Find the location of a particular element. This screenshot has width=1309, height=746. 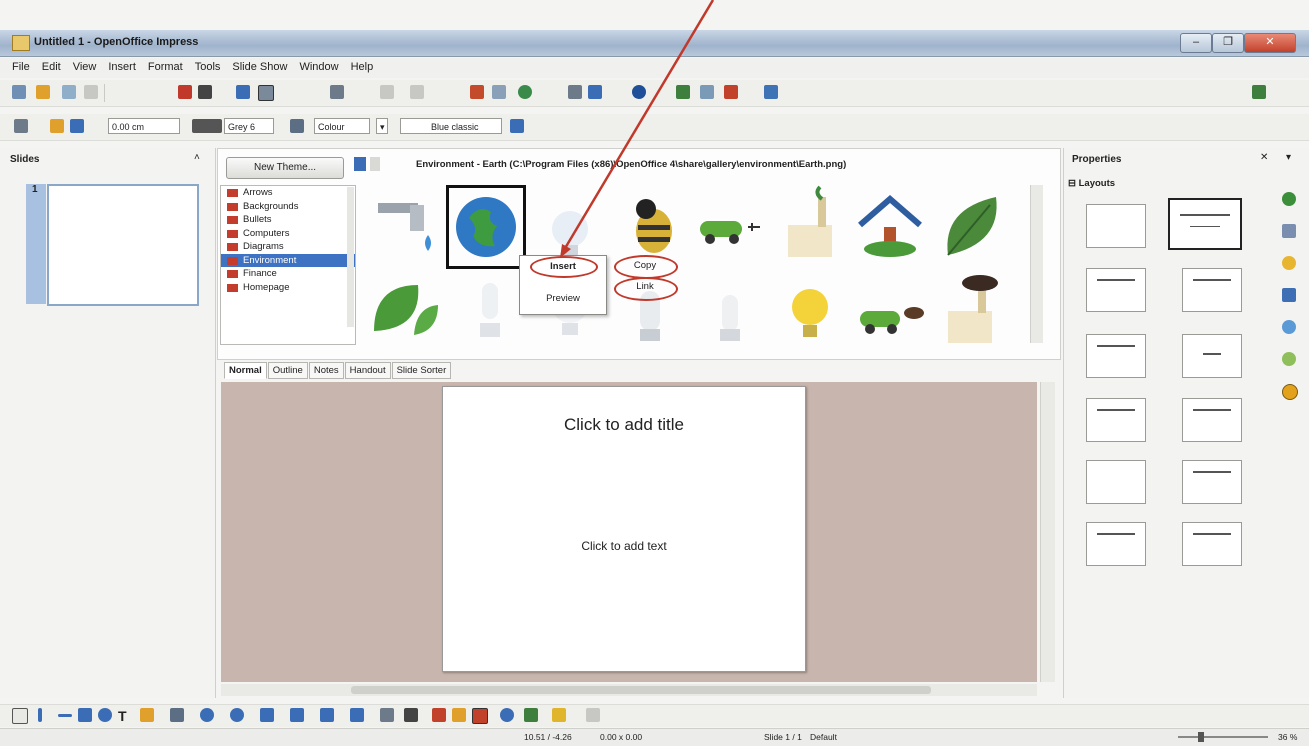

navigator-deck-icon is located at coordinates (1289, 295).